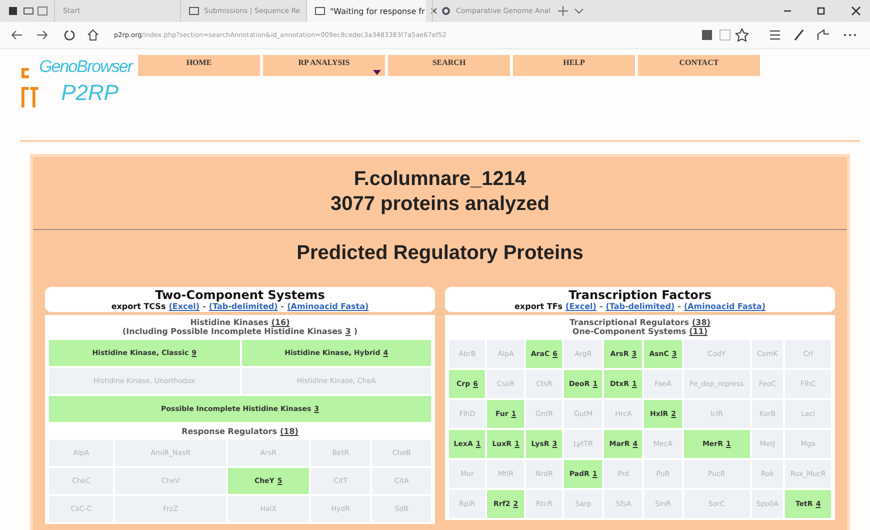 The height and width of the screenshot is (530, 870). What do you see at coordinates (629, 331) in the screenshot?
I see `group-heading: One-Component Systems` at bounding box center [629, 331].